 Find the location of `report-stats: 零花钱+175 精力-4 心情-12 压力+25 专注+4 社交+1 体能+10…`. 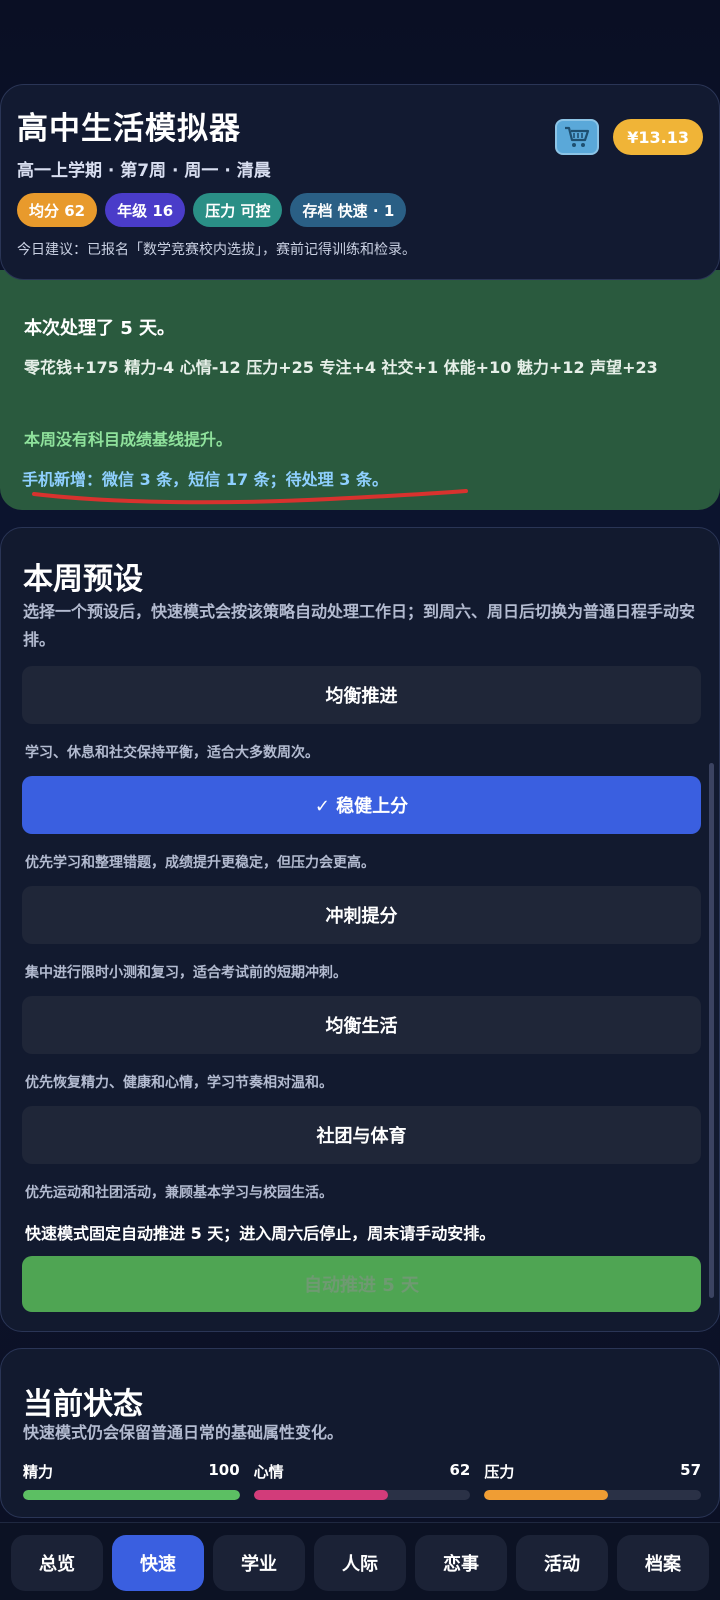

report-stats: 零花钱+175 精力-4 心情-12 压力+25 专注+4 社交+1 体能+10… is located at coordinates (341, 367).